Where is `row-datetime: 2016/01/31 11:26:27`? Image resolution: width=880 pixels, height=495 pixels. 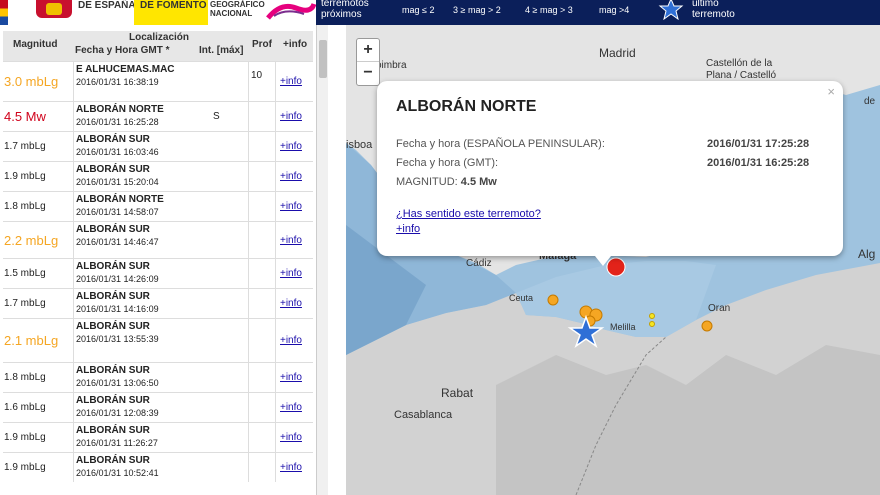 row-datetime: 2016/01/31 11:26:27 is located at coordinates (117, 443).